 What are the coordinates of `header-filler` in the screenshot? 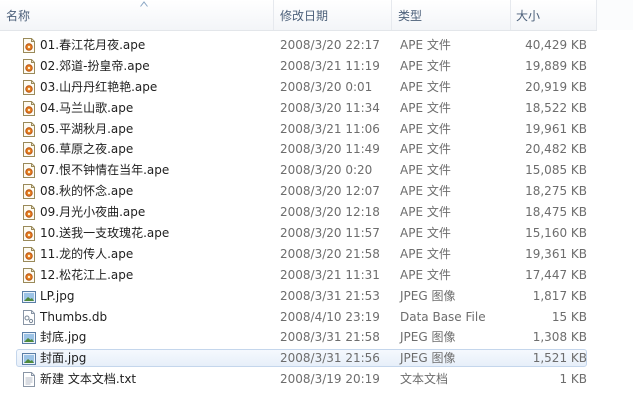 It's located at (615, 15).